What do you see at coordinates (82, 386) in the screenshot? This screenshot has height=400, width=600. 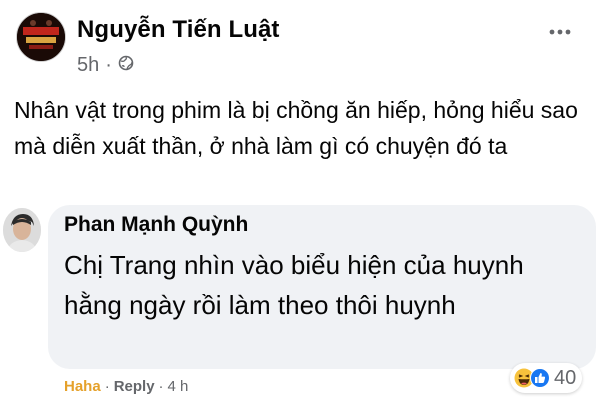 I see `haha-reaction-button: Haha` at bounding box center [82, 386].